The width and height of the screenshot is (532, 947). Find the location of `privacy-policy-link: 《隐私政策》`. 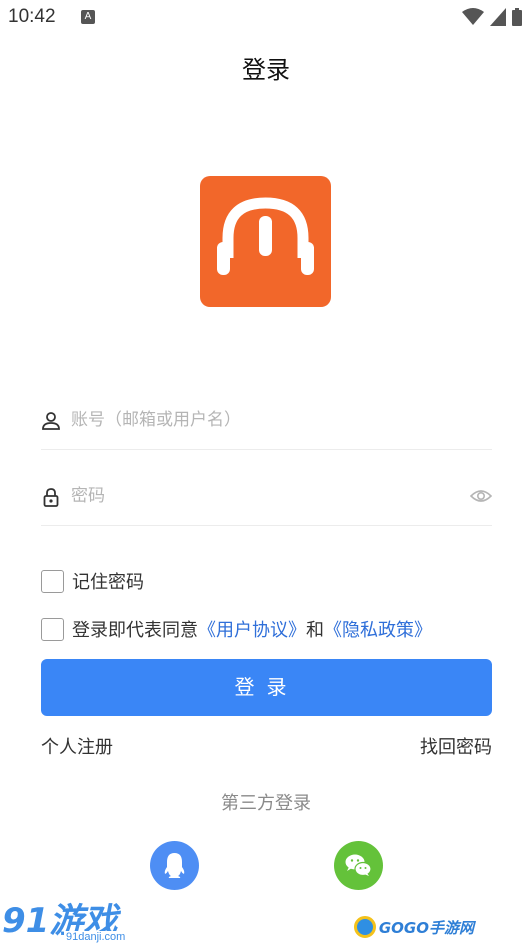

privacy-policy-link: 《隐私政策》 is located at coordinates (378, 630).